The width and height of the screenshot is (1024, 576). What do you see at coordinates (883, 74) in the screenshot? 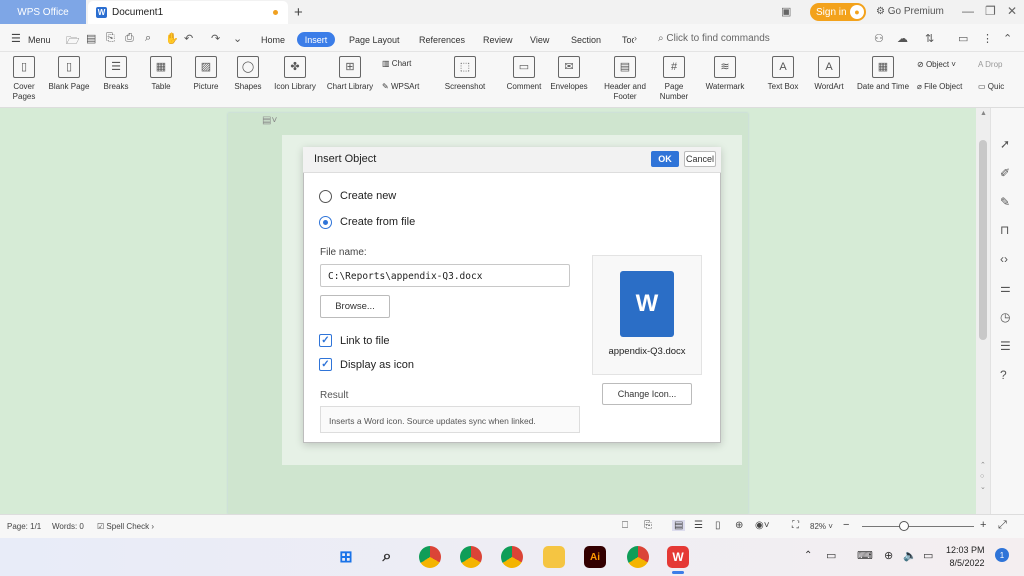
I see `date-time-button: ▦ Date and Time` at bounding box center [883, 74].